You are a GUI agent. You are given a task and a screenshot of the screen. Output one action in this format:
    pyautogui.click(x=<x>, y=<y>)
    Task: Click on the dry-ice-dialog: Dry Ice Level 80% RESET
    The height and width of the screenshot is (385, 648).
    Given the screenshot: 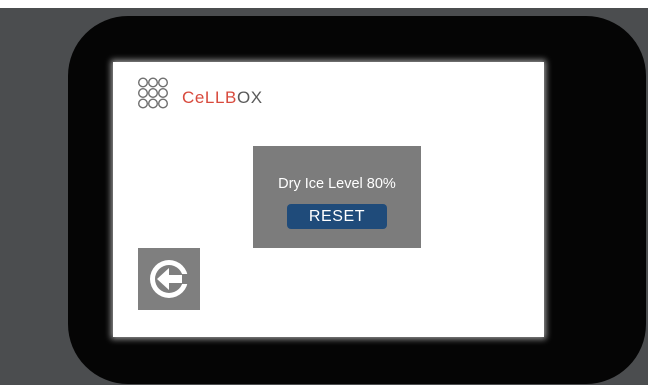 What is the action you would take?
    pyautogui.click(x=337, y=197)
    